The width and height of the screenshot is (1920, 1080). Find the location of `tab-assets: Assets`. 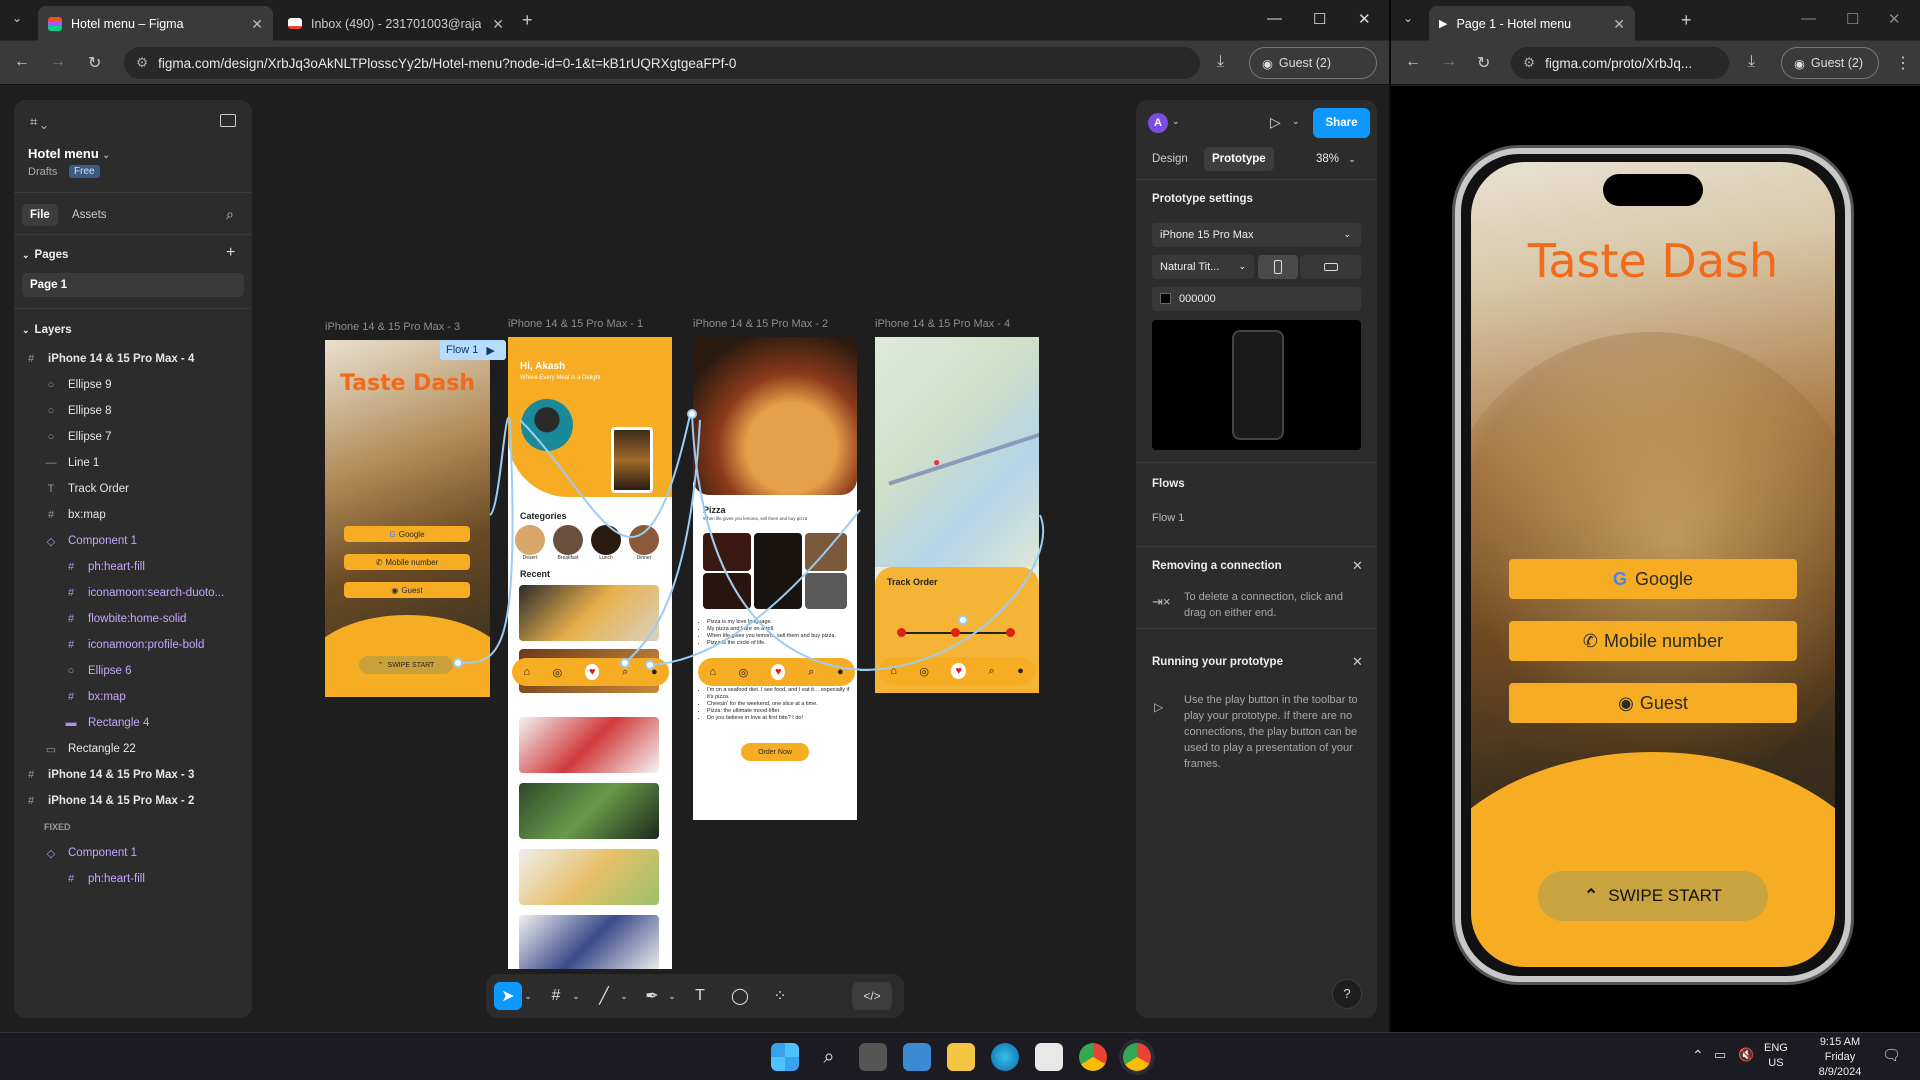

tab-assets: Assets is located at coordinates (89, 215).